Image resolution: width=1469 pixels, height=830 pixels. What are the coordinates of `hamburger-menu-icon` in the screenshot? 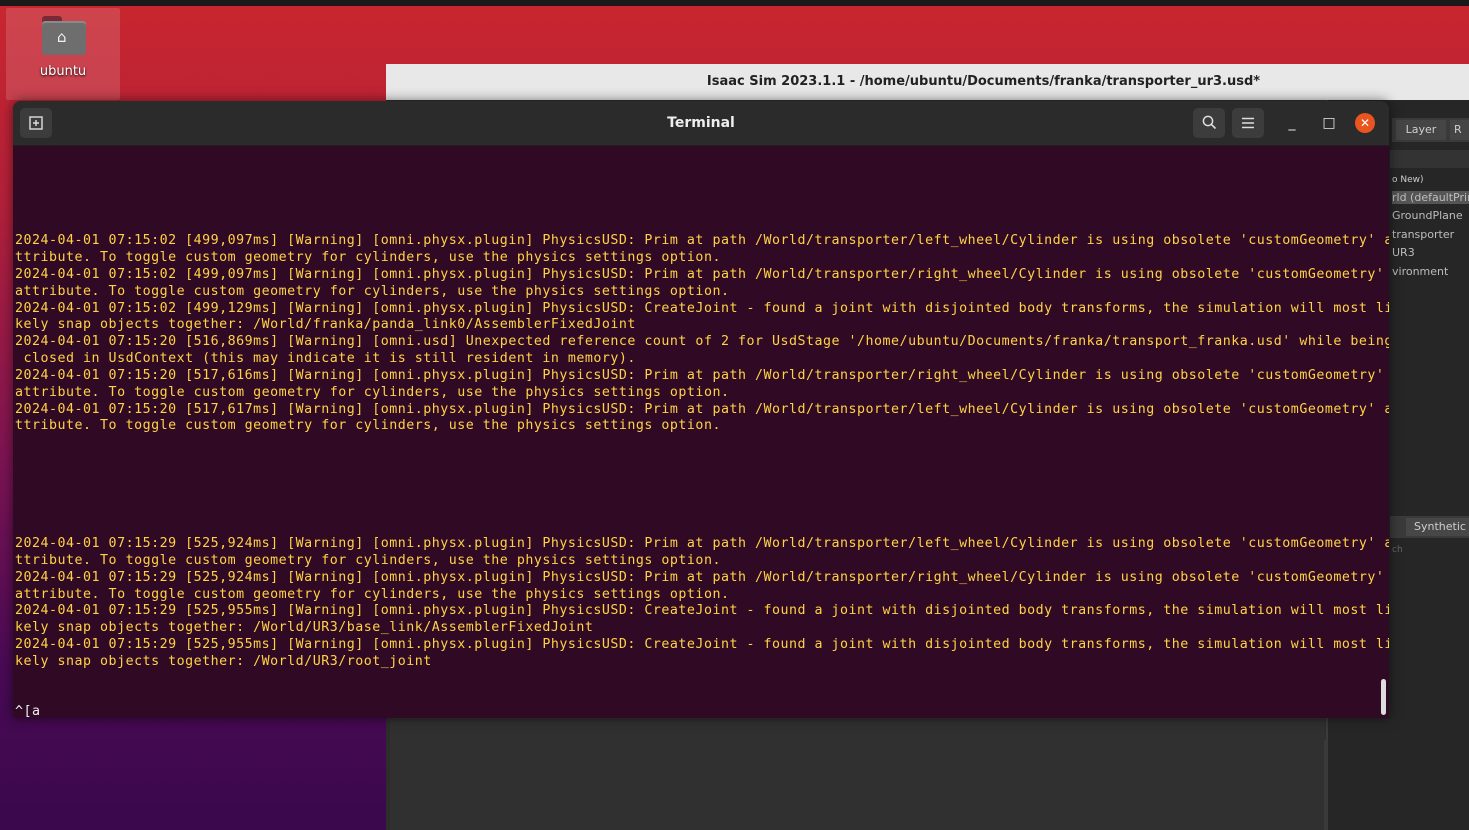 It's located at (1248, 123).